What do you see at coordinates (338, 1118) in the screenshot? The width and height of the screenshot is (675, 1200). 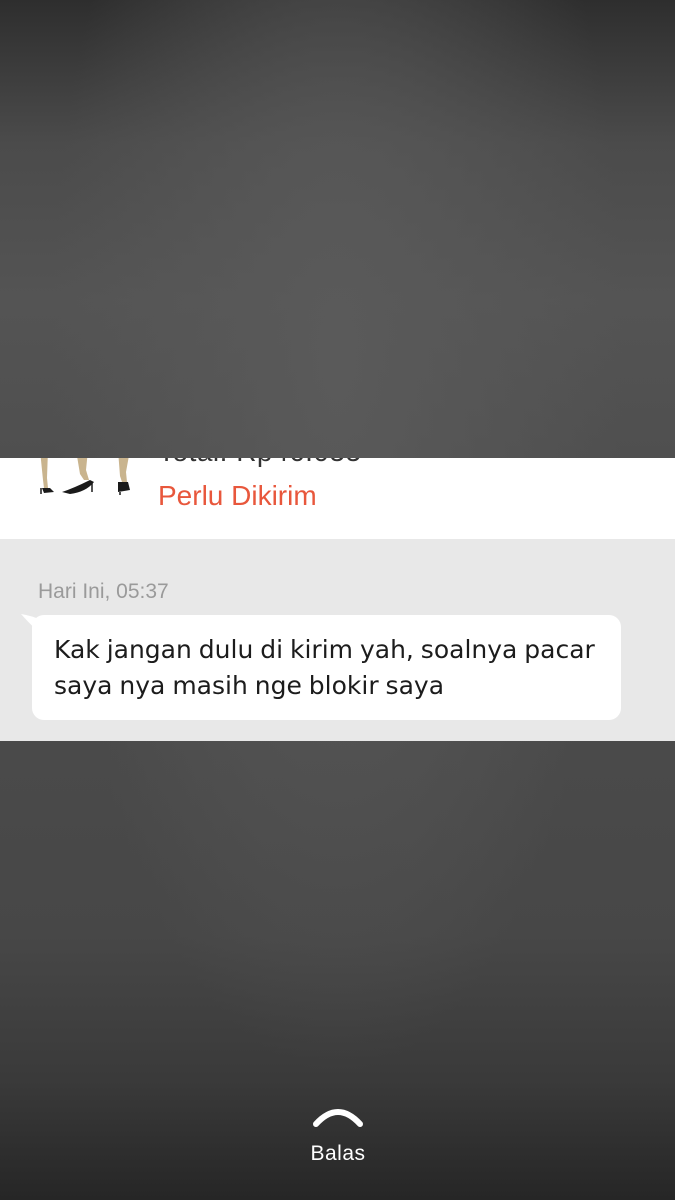 I see `chevron-up-icon` at bounding box center [338, 1118].